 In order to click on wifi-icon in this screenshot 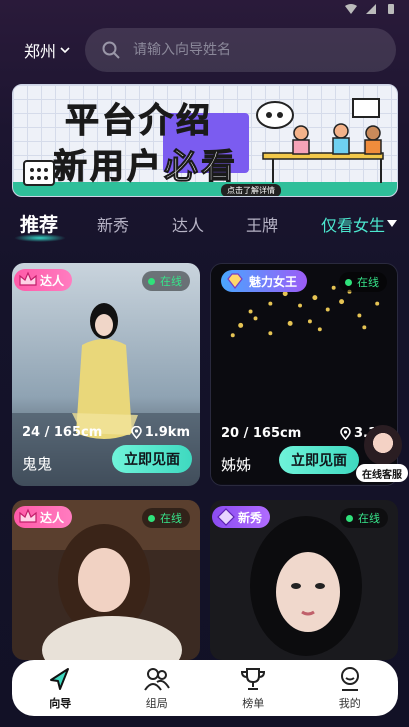, I will do `click(351, 9)`.